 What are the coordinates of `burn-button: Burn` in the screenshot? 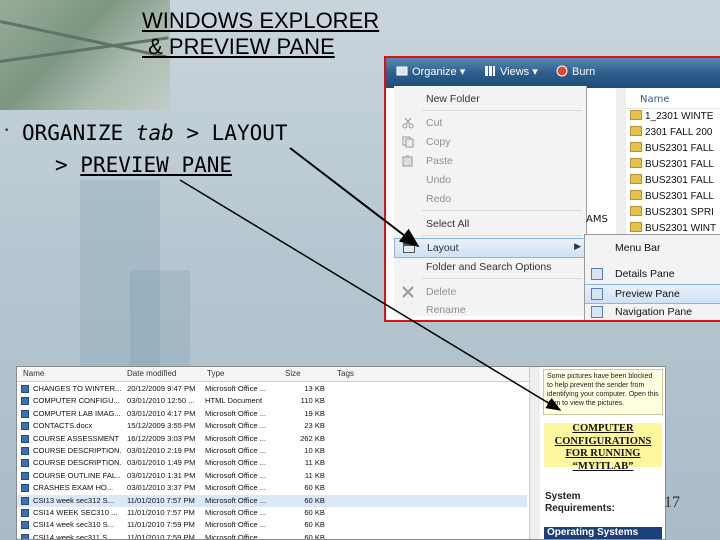 It's located at (575, 71).